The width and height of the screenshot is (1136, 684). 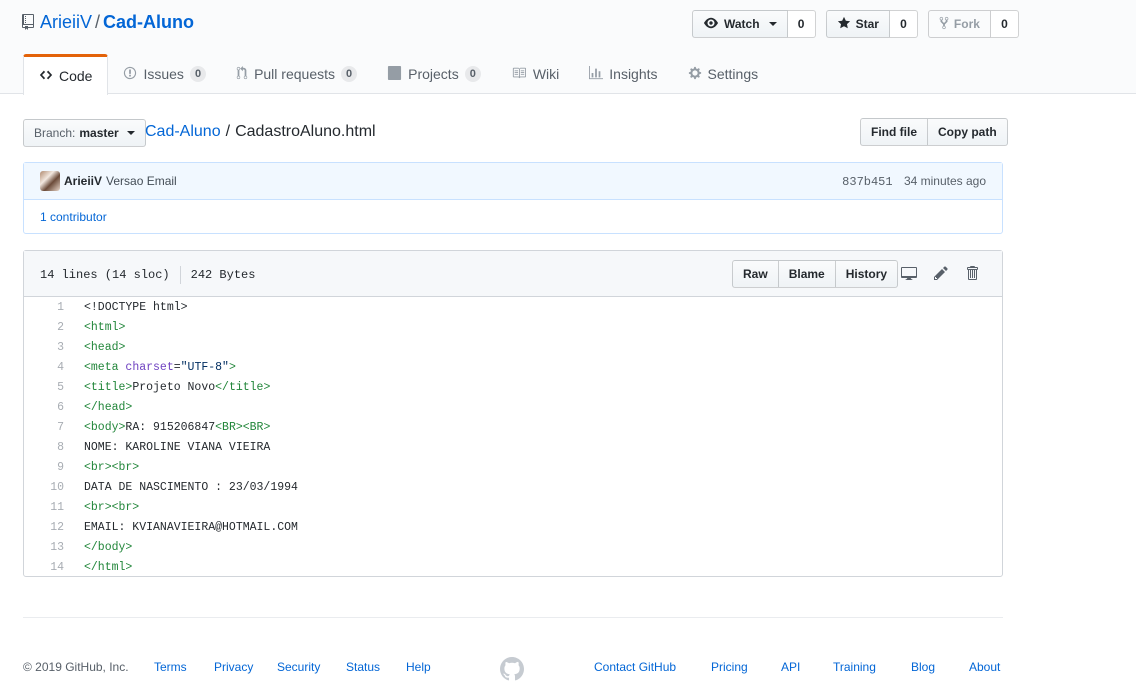 What do you see at coordinates (44, 387) in the screenshot?
I see `line-number: 5` at bounding box center [44, 387].